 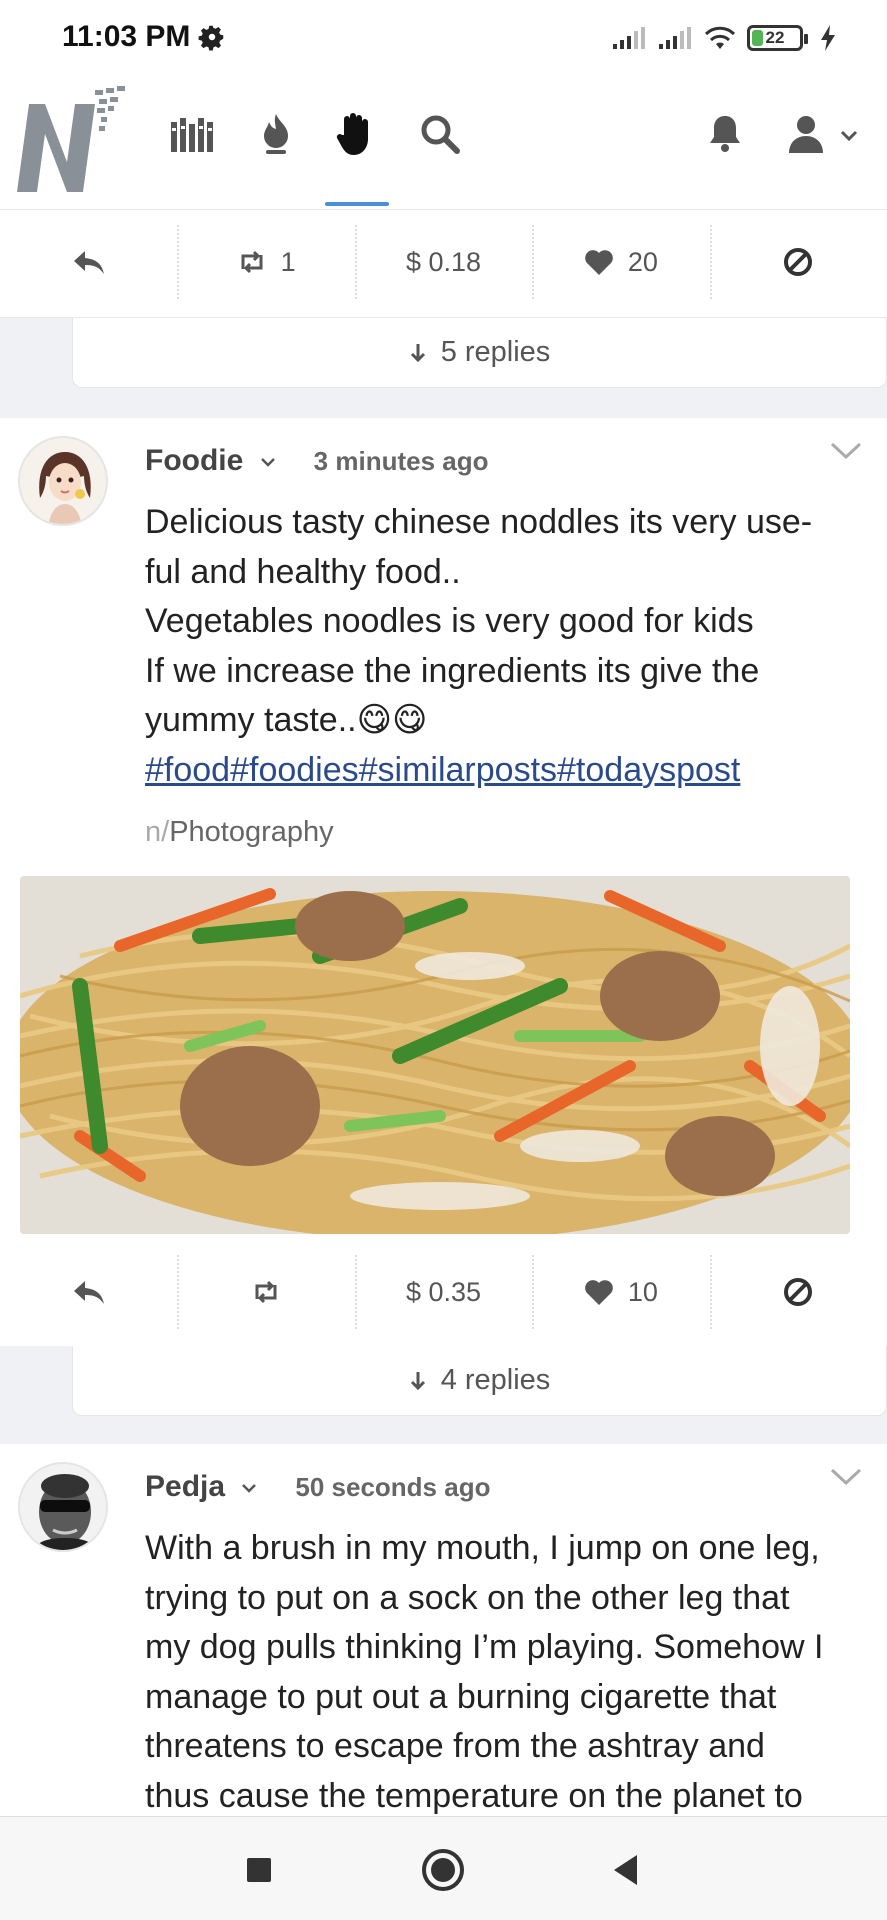 What do you see at coordinates (620, 1292) in the screenshot?
I see `like-button: 10` at bounding box center [620, 1292].